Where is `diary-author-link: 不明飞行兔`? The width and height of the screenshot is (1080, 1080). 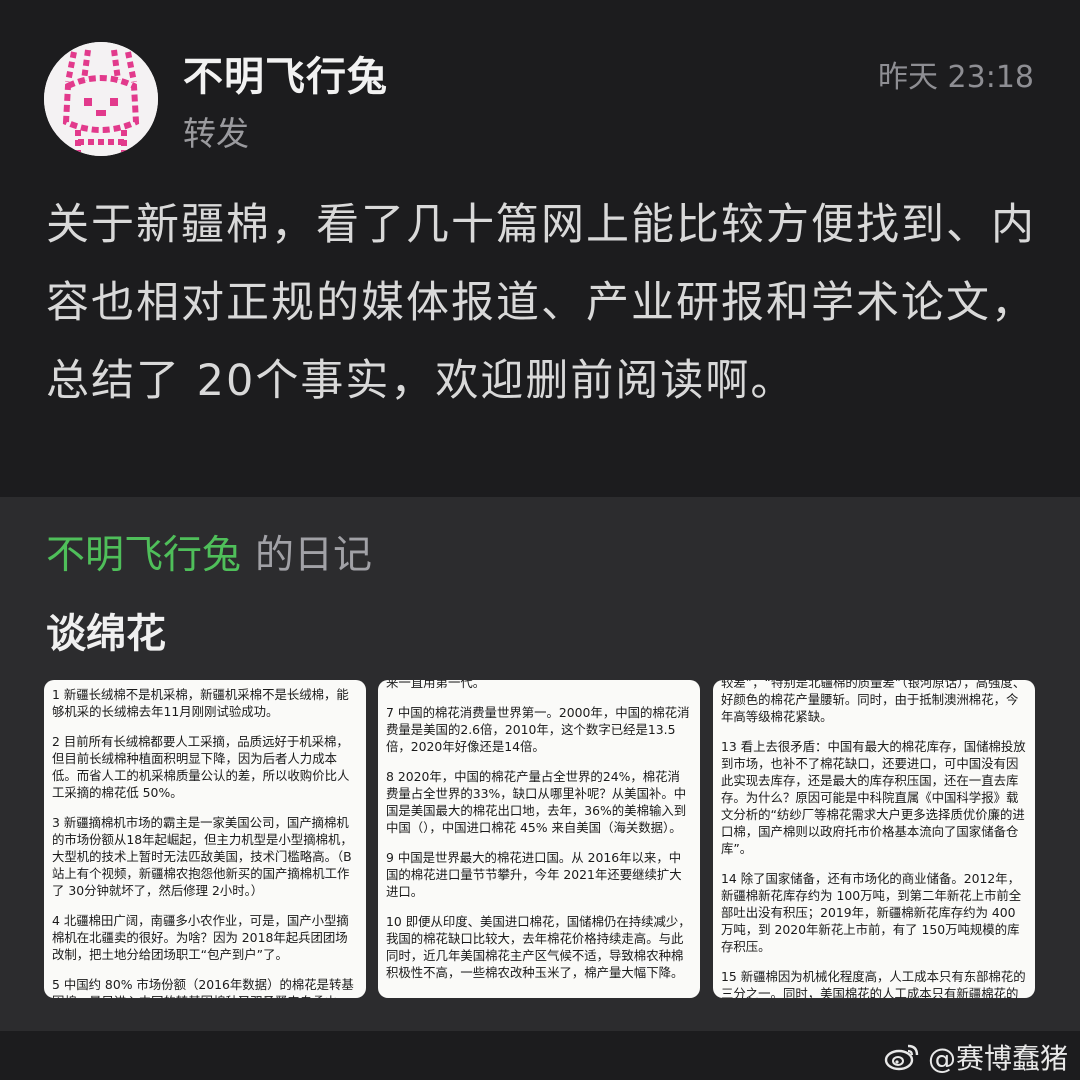 diary-author-link: 不明飞行兔 is located at coordinates (143, 555).